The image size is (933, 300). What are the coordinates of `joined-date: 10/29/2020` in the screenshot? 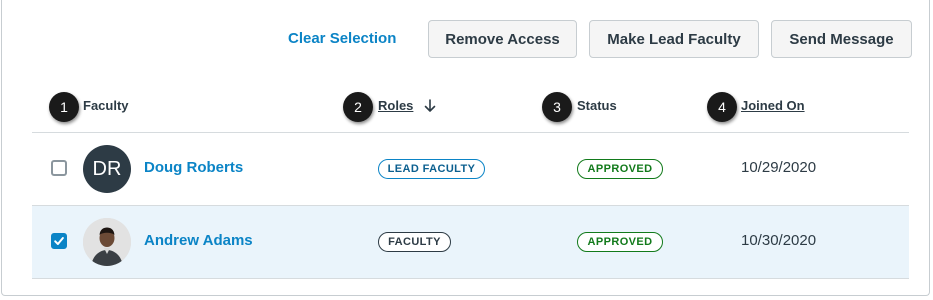 It's located at (779, 167).